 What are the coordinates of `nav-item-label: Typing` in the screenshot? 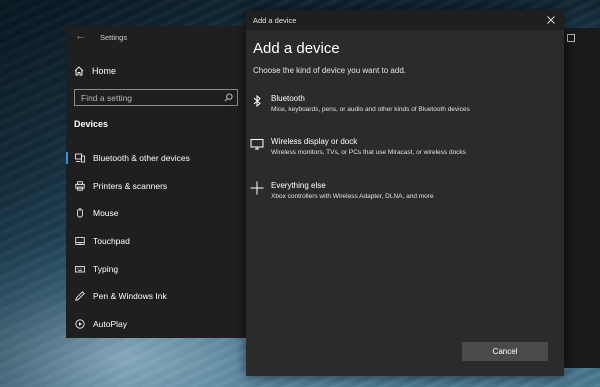 It's located at (106, 268).